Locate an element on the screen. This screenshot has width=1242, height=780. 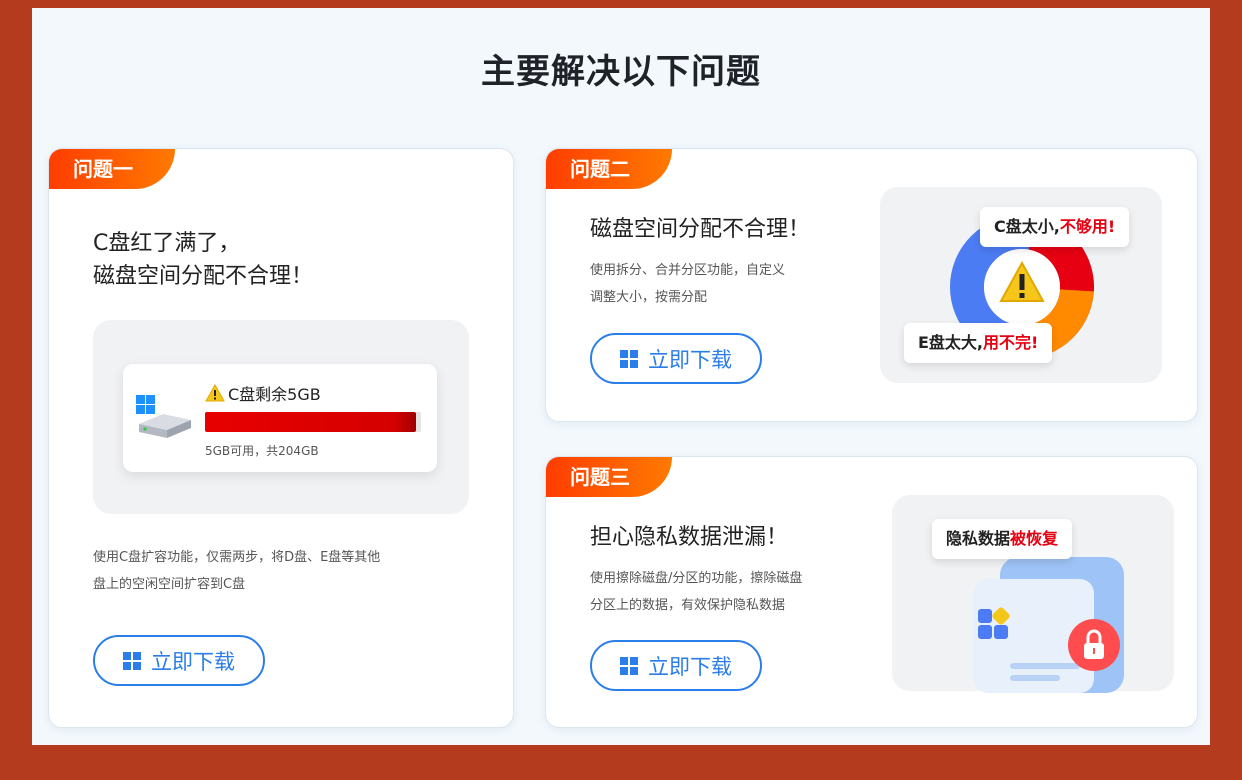
document-illustration is located at coordinates (1049, 625).